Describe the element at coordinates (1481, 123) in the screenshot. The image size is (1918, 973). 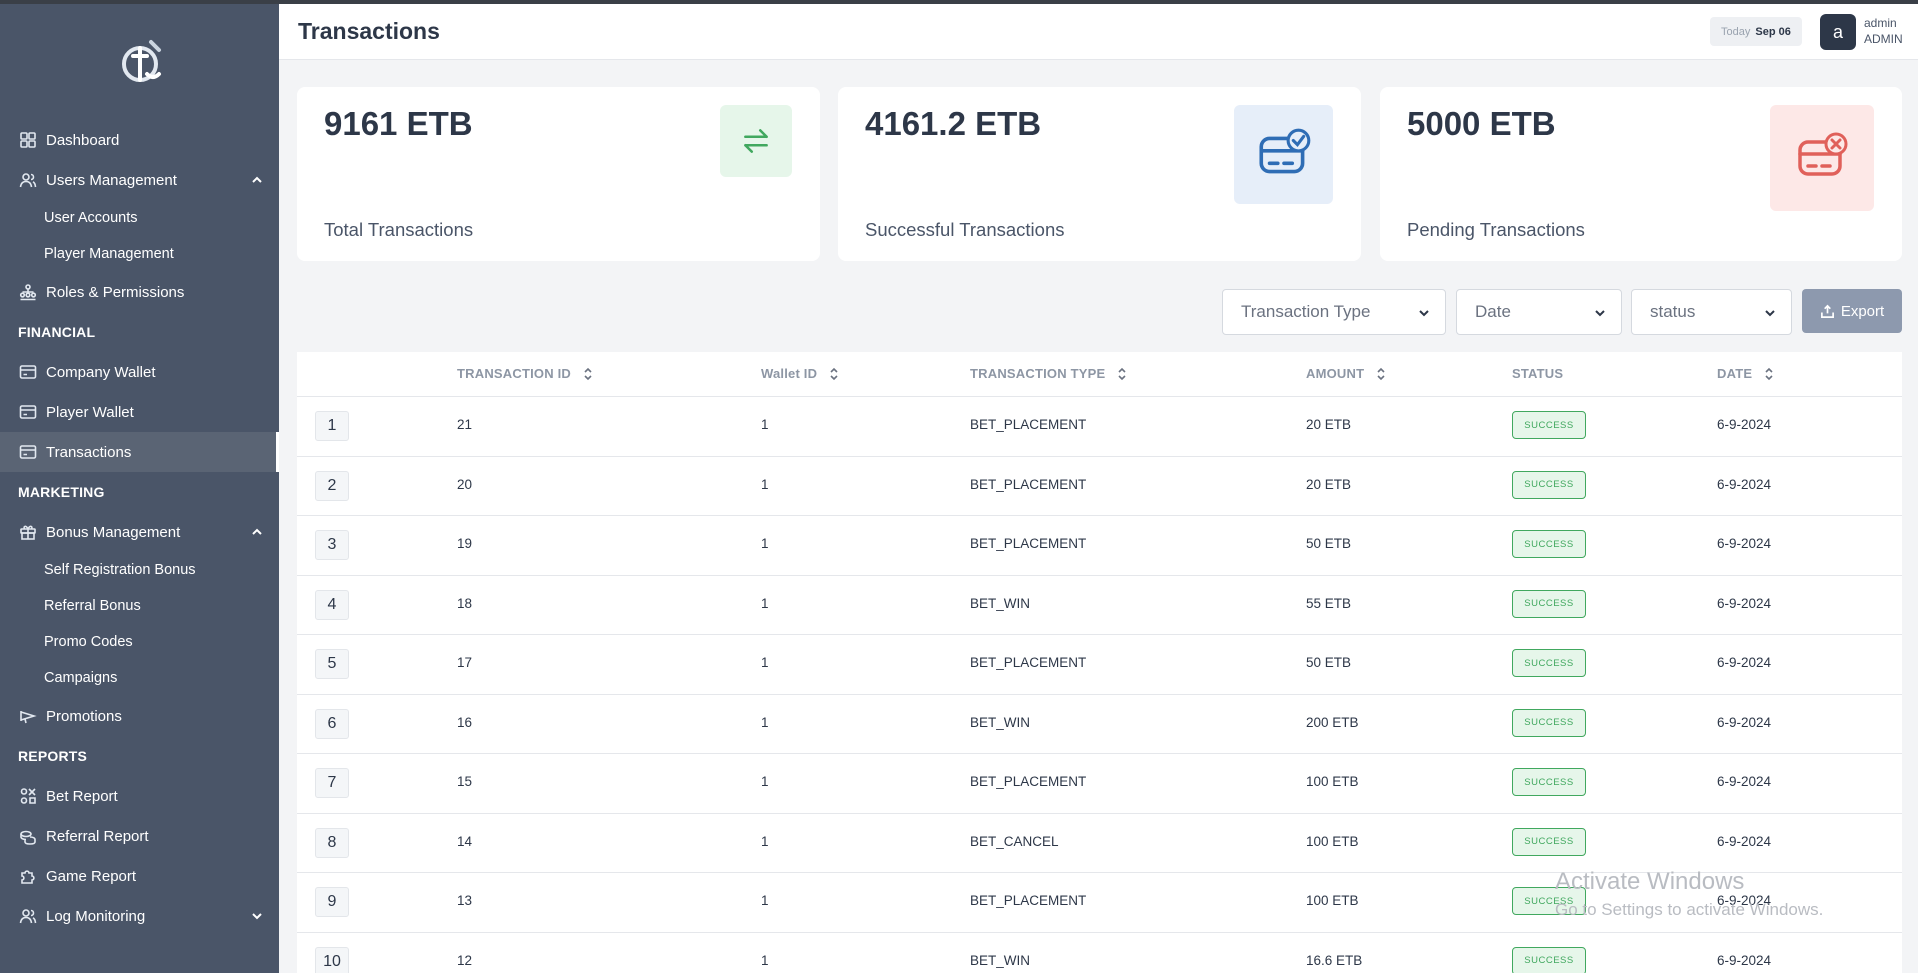
I see `pending-transactions-amount: 5000 ETB` at that location.